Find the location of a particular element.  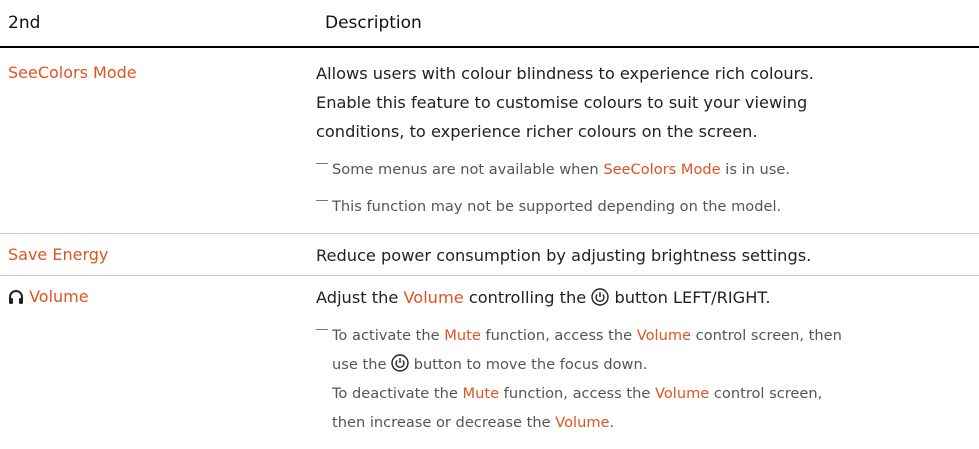

row-name-save-energy: Save Energy is located at coordinates (58, 254).